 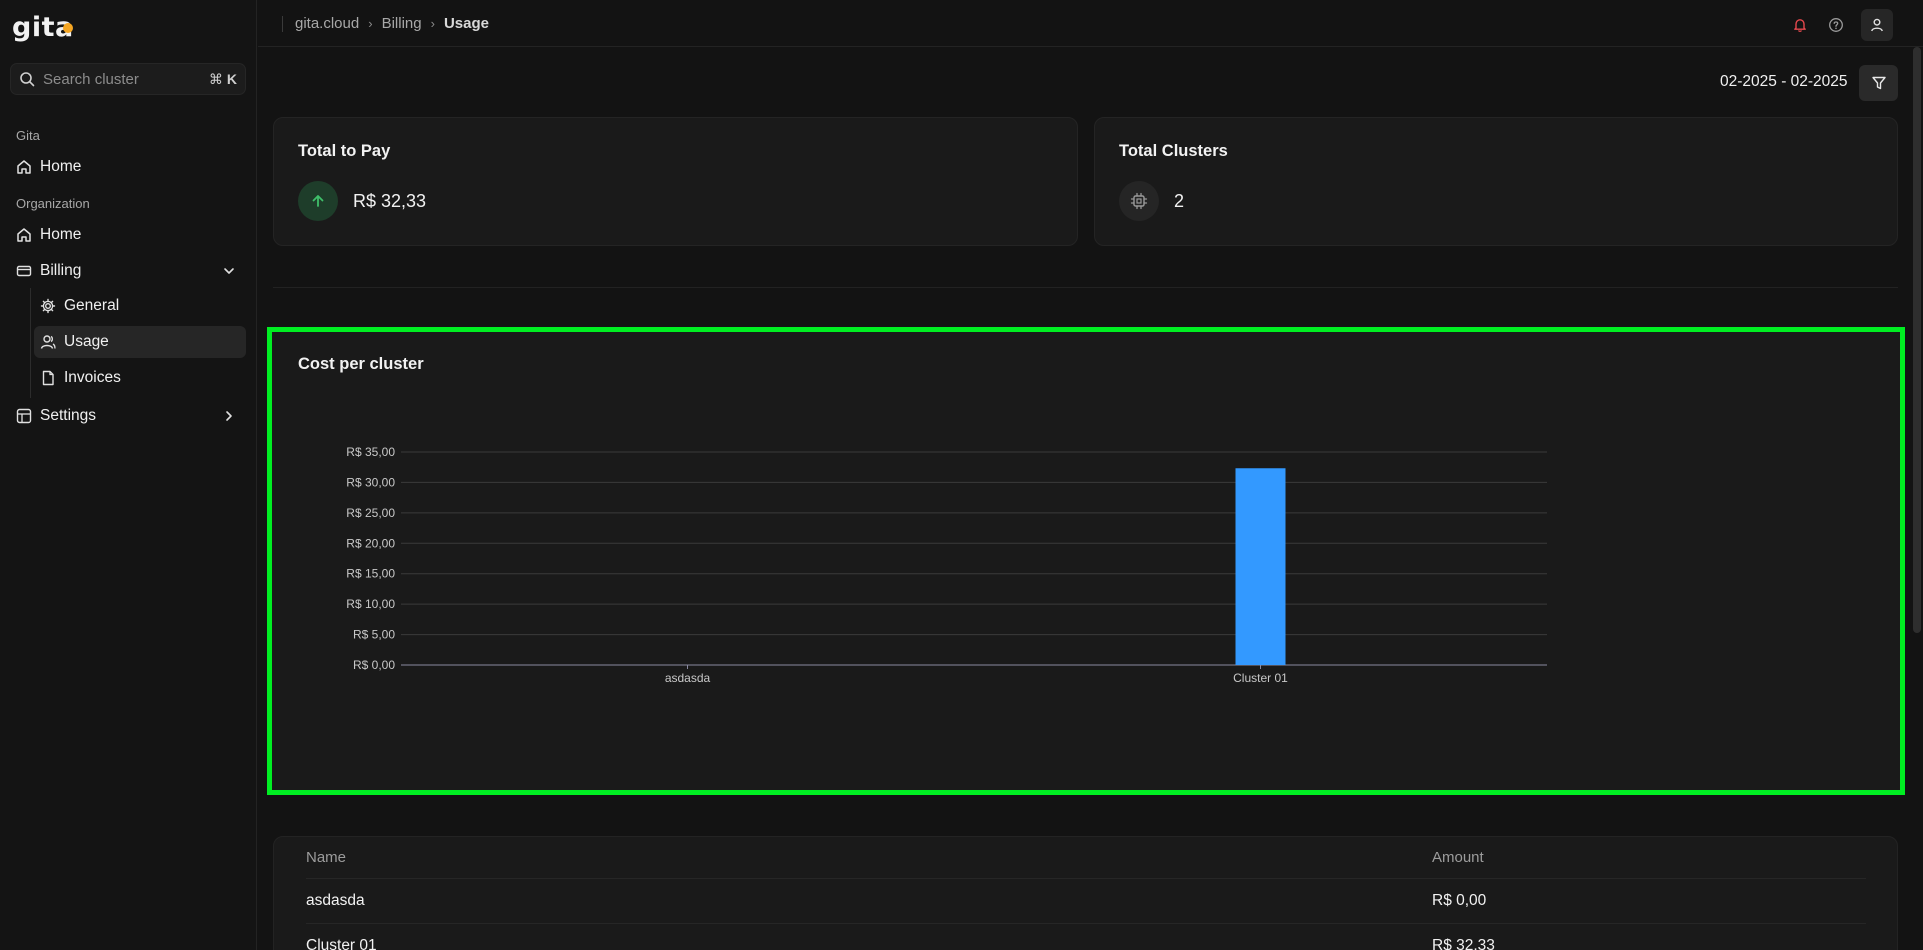 What do you see at coordinates (24, 271) in the screenshot?
I see `credit-card-icon` at bounding box center [24, 271].